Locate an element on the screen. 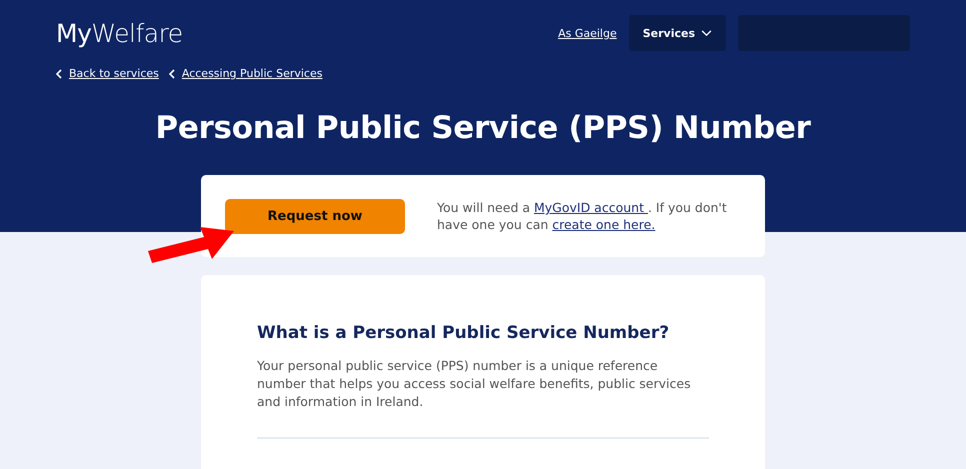 This screenshot has width=966, height=469. section-heading: What is a Personal Public Service Number? is located at coordinates (463, 333).